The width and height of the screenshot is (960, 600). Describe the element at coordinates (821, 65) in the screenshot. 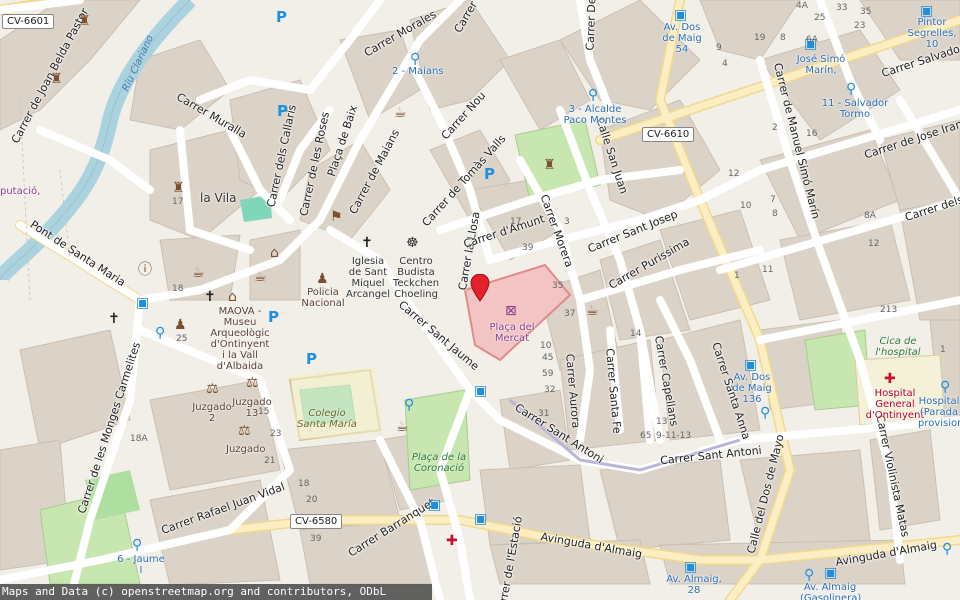

I see `bike-station-label: José Simó Marín,` at that location.